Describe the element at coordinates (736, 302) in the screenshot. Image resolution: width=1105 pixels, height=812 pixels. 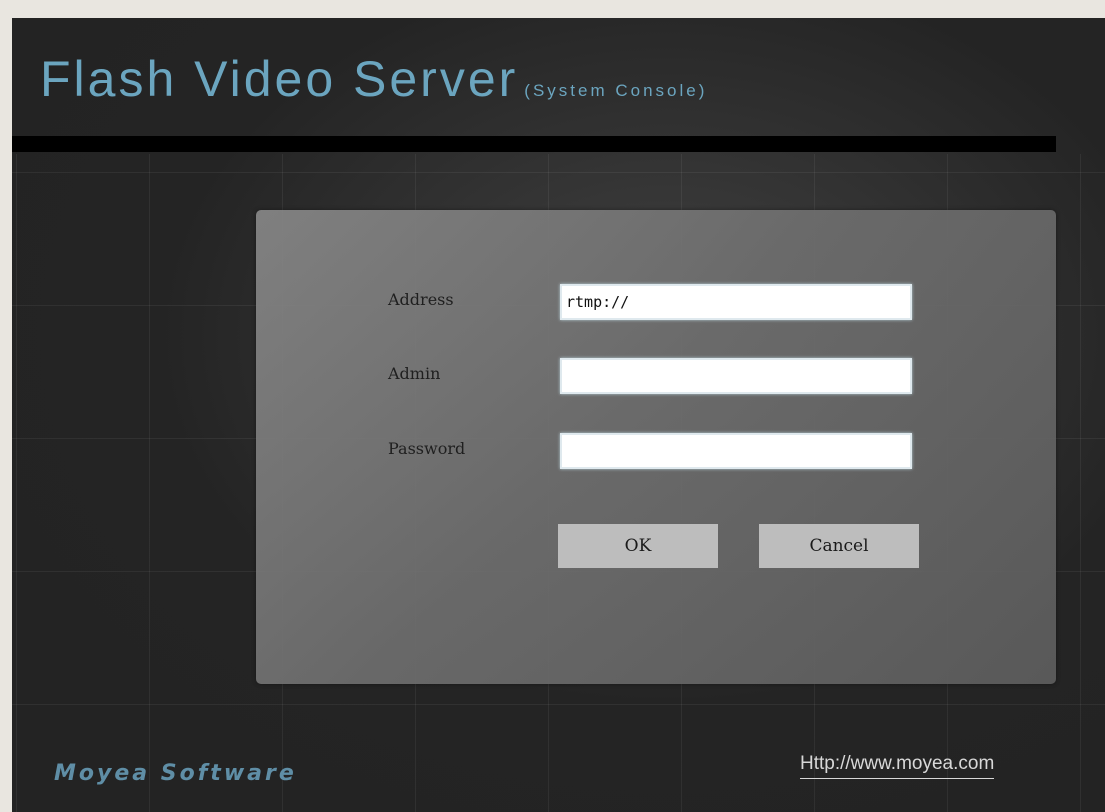
I see `address-input` at that location.